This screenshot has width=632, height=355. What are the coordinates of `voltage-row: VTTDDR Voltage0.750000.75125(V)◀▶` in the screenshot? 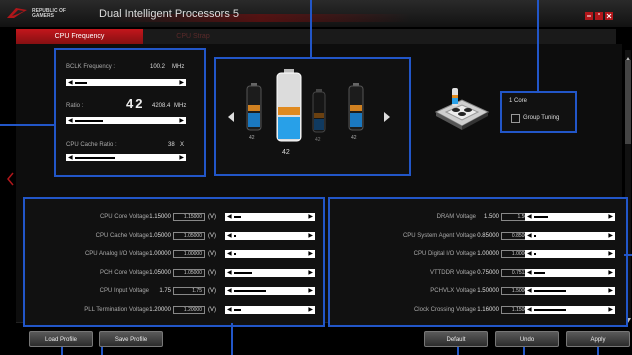 It's located at (478, 273).